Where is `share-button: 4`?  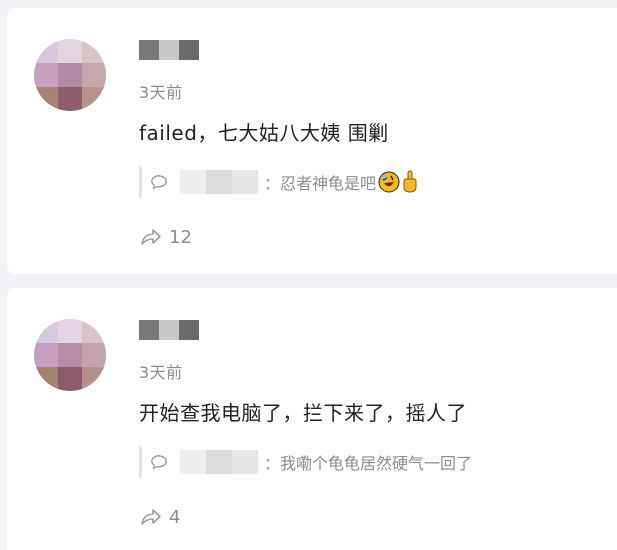 share-button: 4 is located at coordinates (159, 517).